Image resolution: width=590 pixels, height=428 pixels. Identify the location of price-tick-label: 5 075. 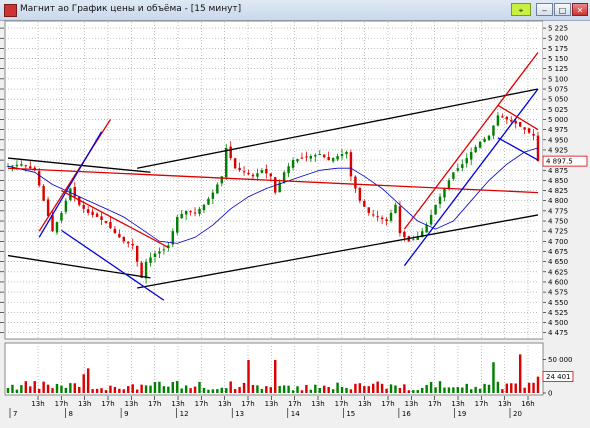
(558, 90).